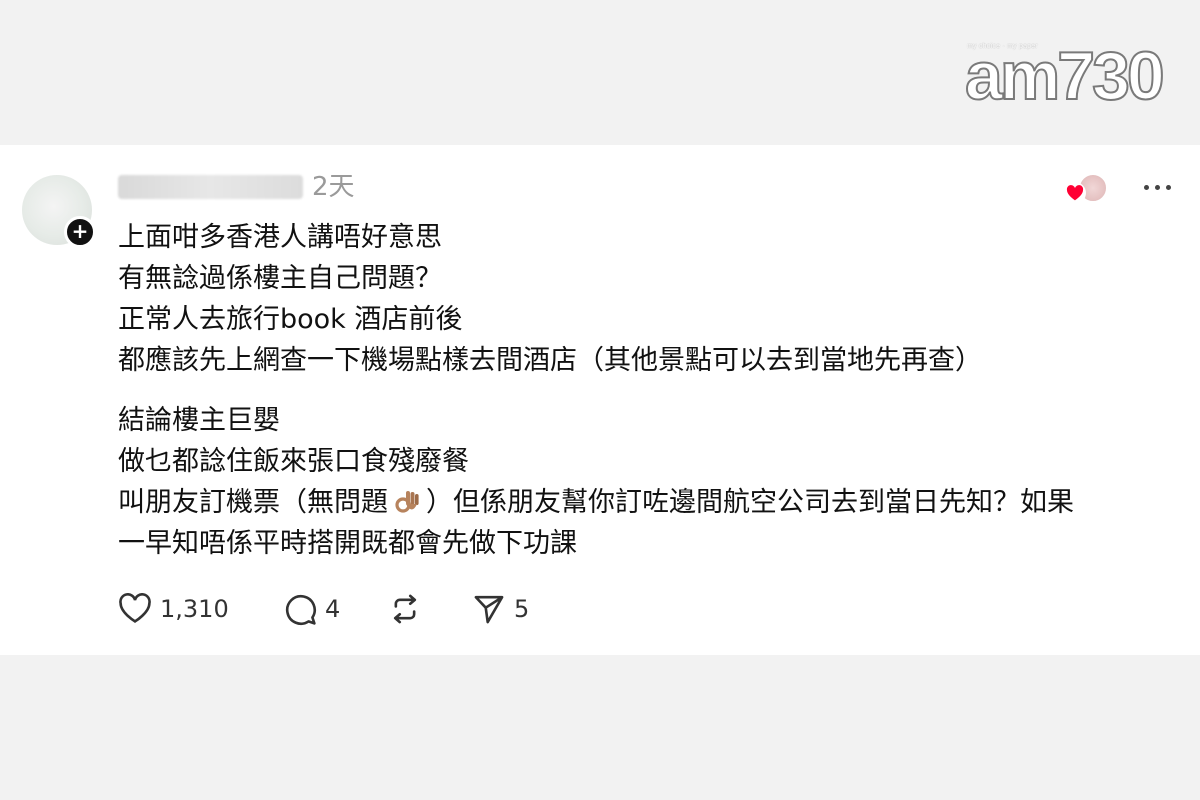 This screenshot has height=800, width=1200. What do you see at coordinates (290, 319) in the screenshot?
I see `post-line: 正常人去旅行book 酒店前後` at bounding box center [290, 319].